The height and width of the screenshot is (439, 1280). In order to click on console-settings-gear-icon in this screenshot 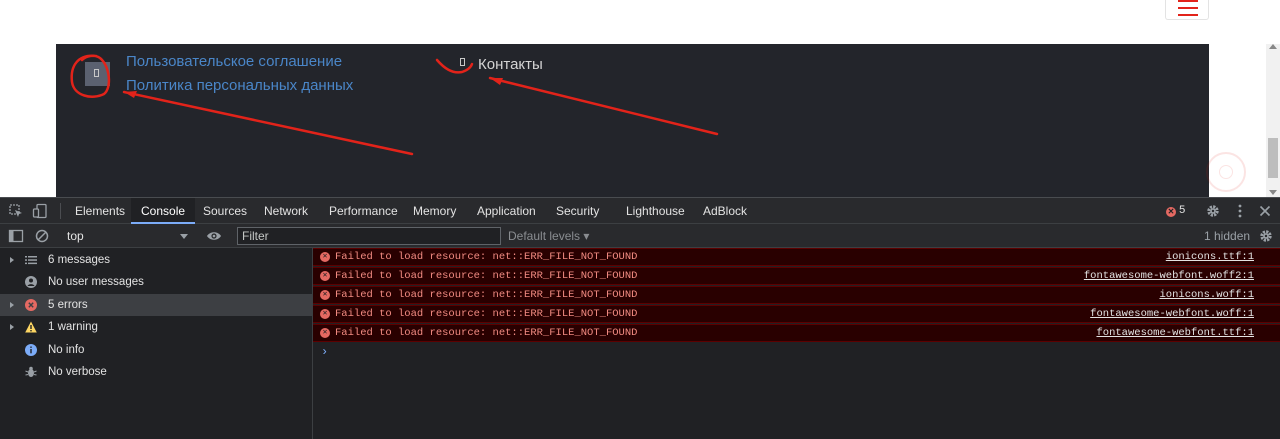, I will do `click(1266, 236)`.